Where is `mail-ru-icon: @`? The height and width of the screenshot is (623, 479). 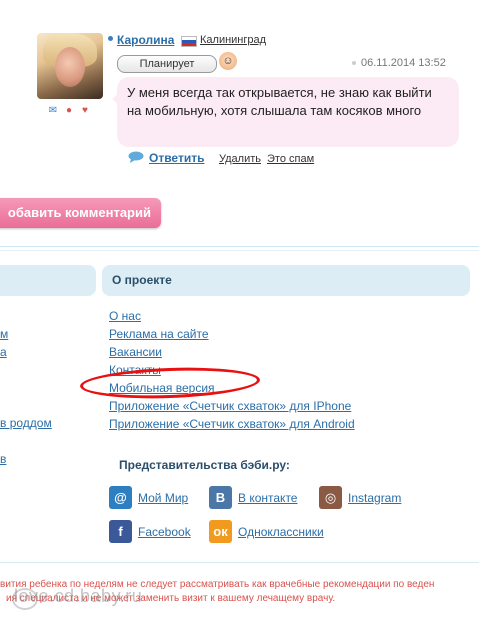
mail-ru-icon: @ is located at coordinates (120, 497).